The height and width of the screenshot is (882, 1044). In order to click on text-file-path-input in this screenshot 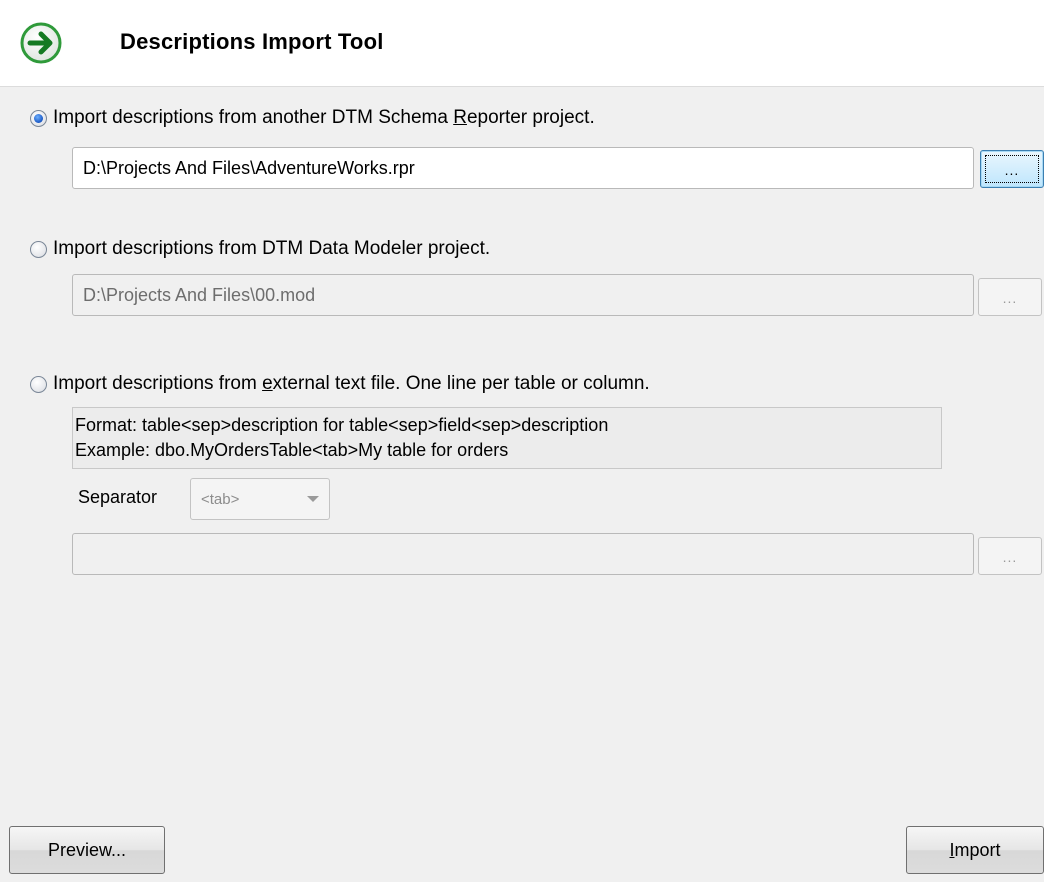, I will do `click(523, 554)`.